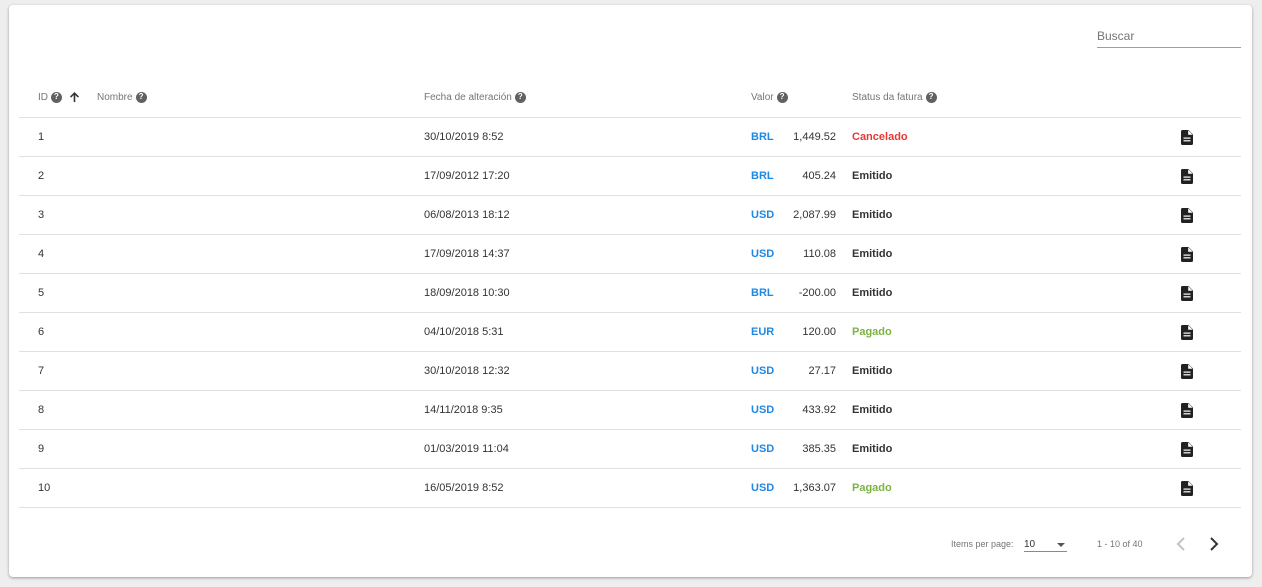 This screenshot has width=1262, height=587. I want to click on items-per-page-label: Items per page:, so click(982, 544).